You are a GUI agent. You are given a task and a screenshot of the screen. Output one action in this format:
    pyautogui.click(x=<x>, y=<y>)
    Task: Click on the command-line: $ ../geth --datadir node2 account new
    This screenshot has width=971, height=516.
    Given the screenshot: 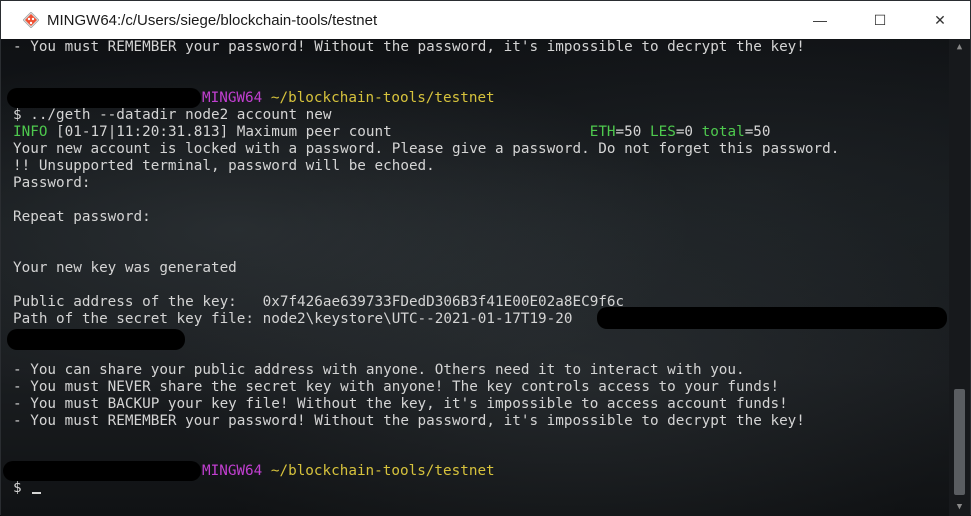 What is the action you would take?
    pyautogui.click(x=172, y=115)
    